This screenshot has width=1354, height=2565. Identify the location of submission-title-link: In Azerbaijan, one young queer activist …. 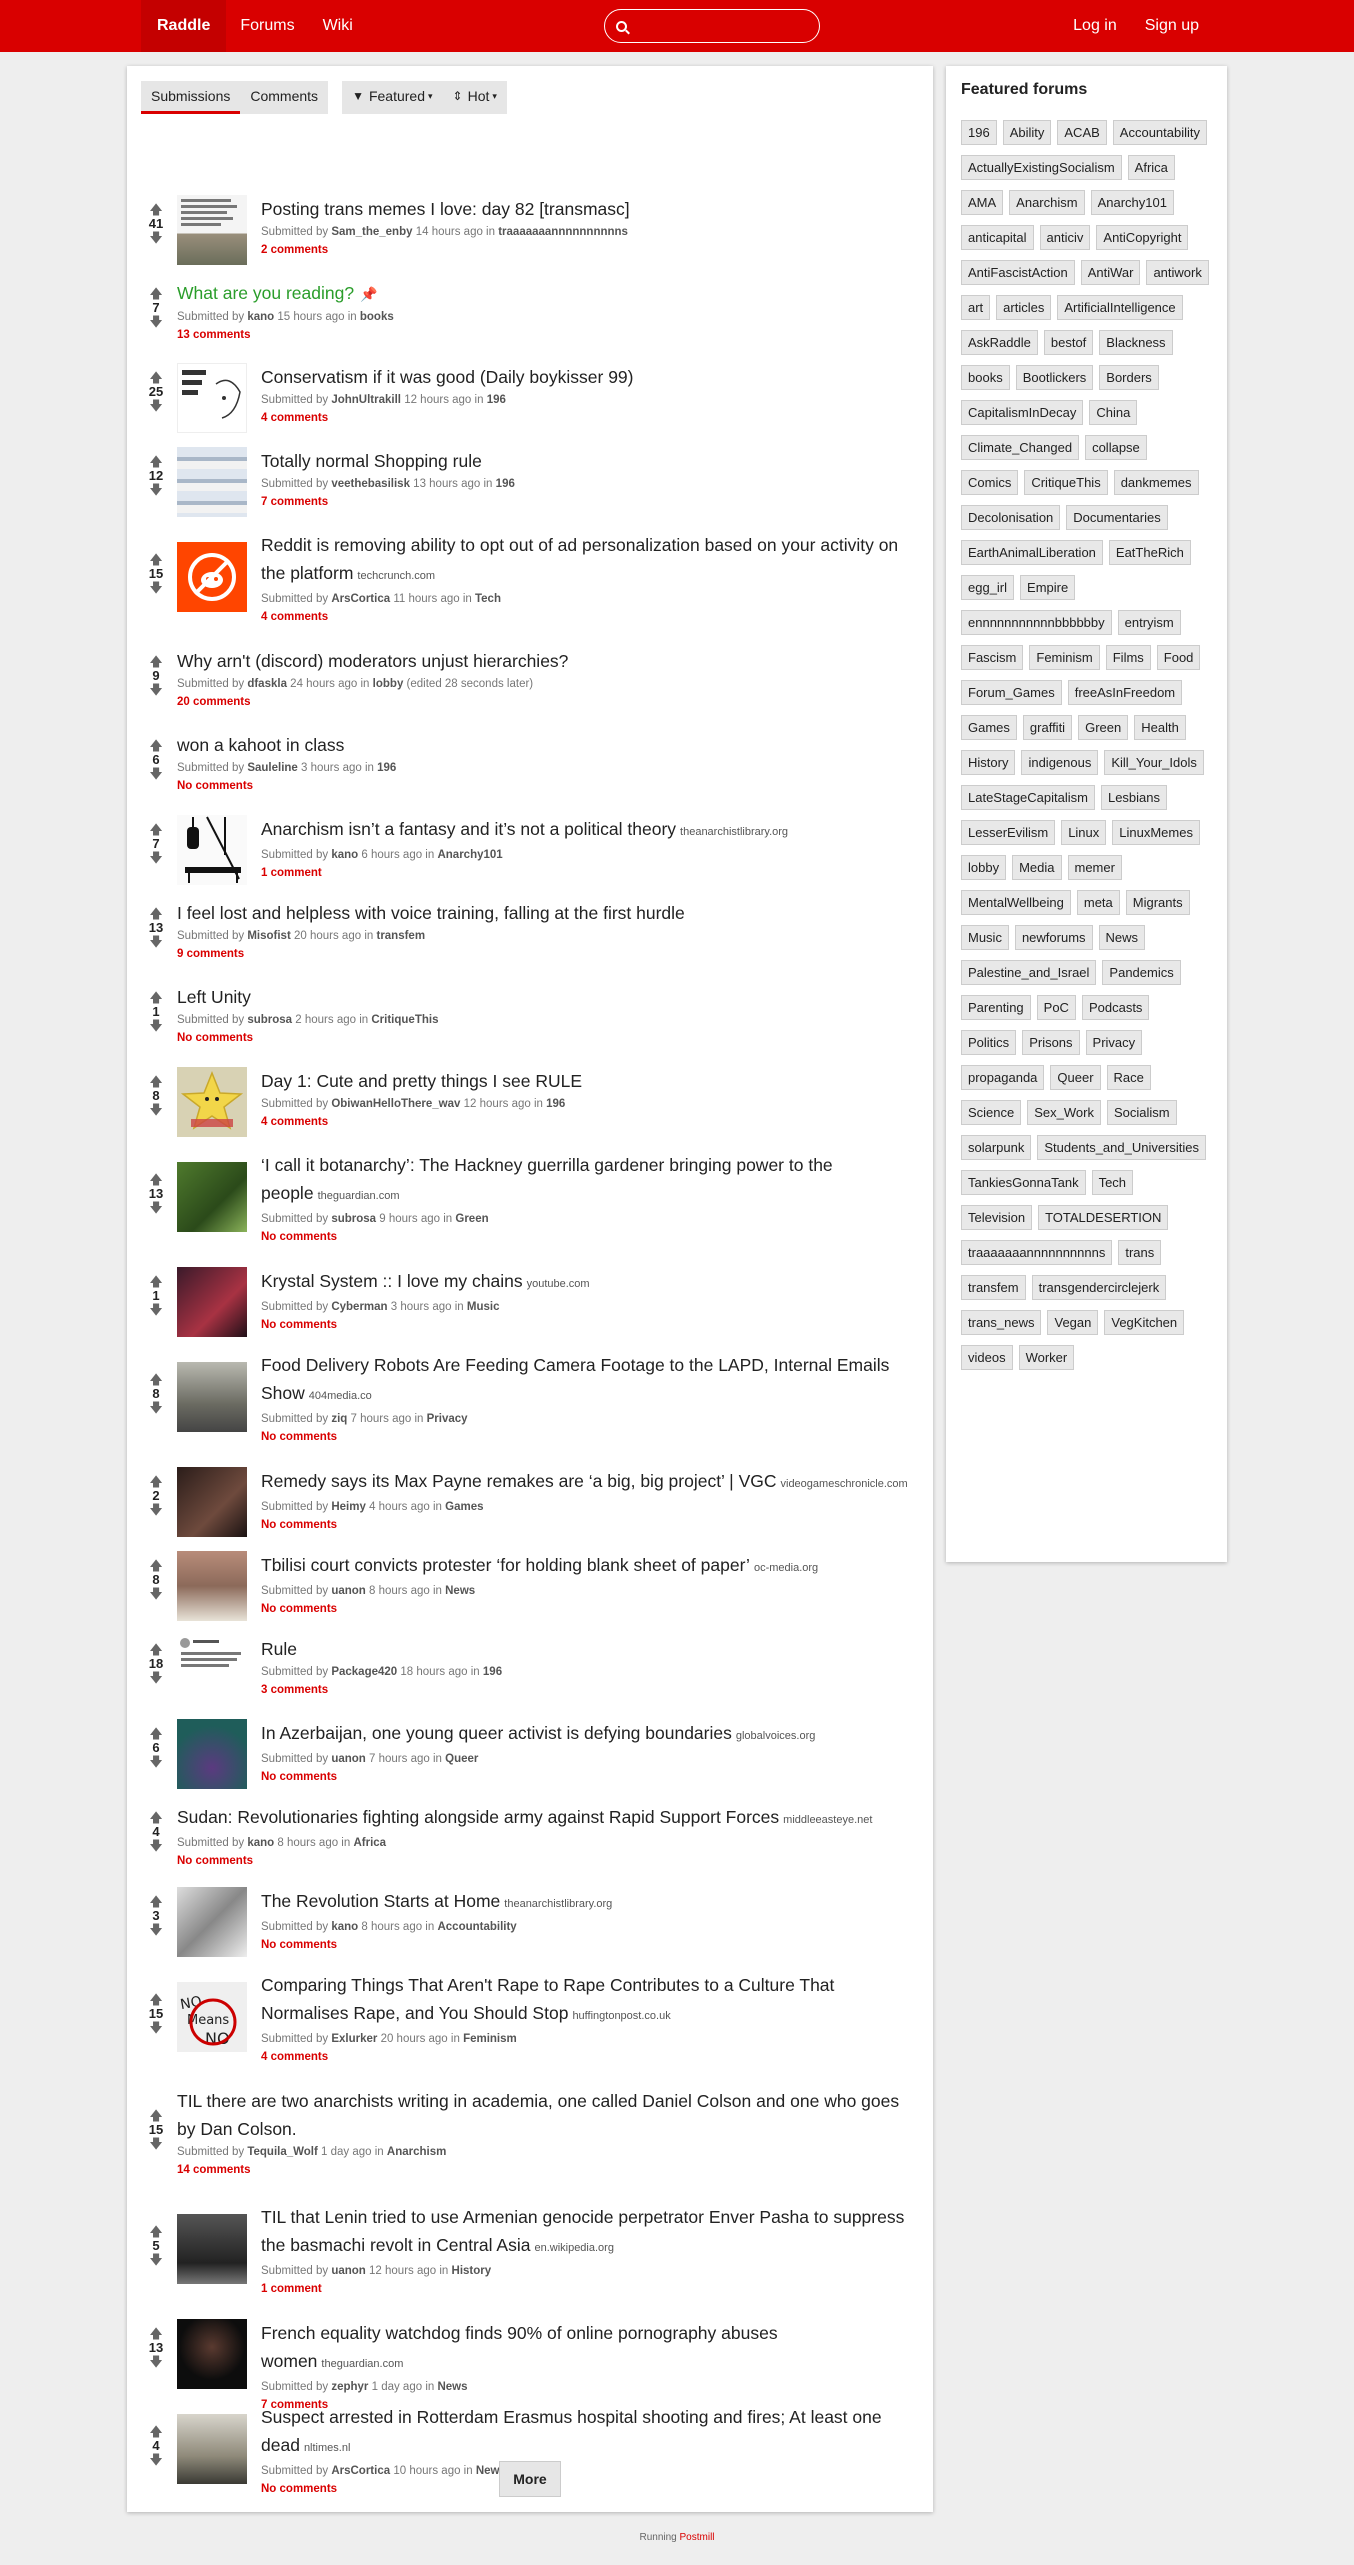
(496, 1733).